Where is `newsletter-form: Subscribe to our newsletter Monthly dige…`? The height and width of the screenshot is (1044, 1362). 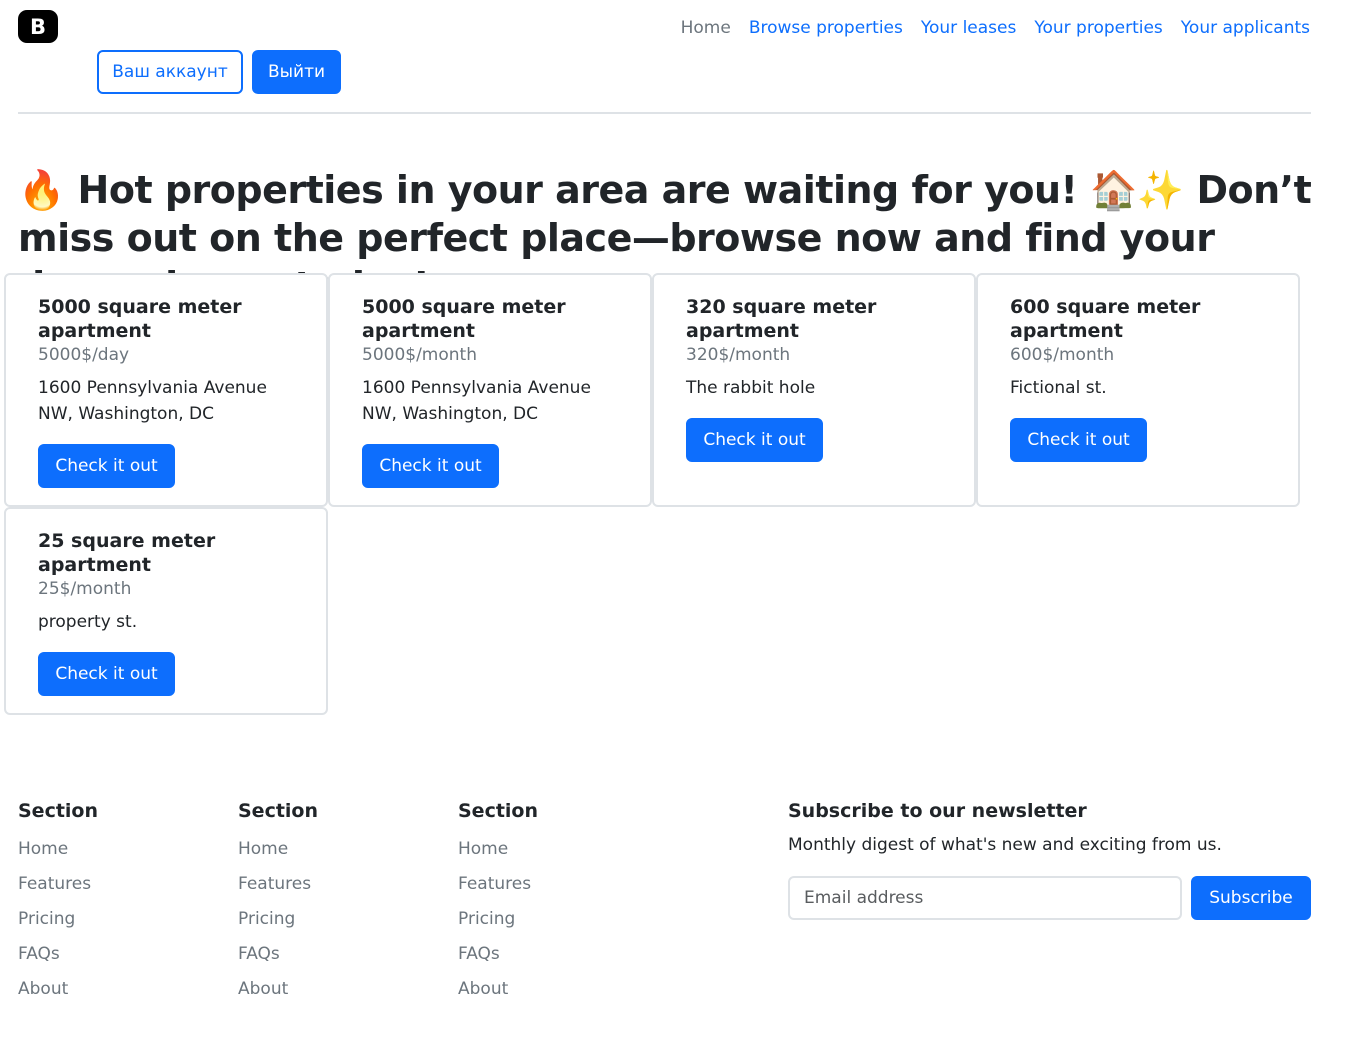
newsletter-form: Subscribe to our newsletter Monthly dige… is located at coordinates (1049, 859).